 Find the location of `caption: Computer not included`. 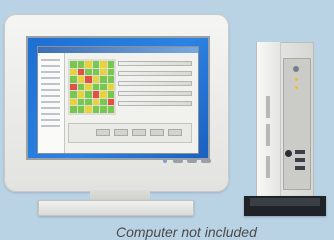

caption: Computer not included is located at coordinates (186, 232).